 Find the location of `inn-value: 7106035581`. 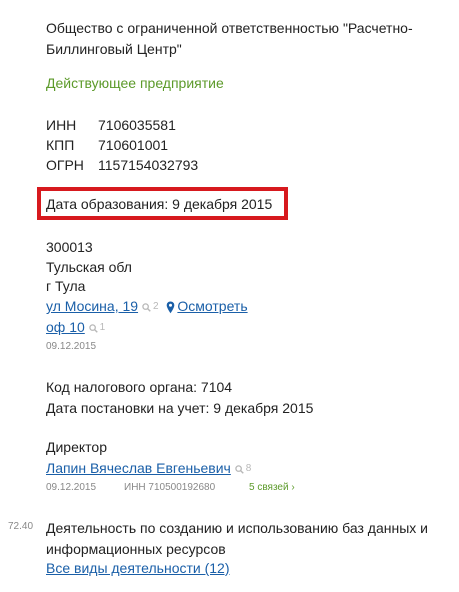

inn-value: 7106035581 is located at coordinates (137, 125).